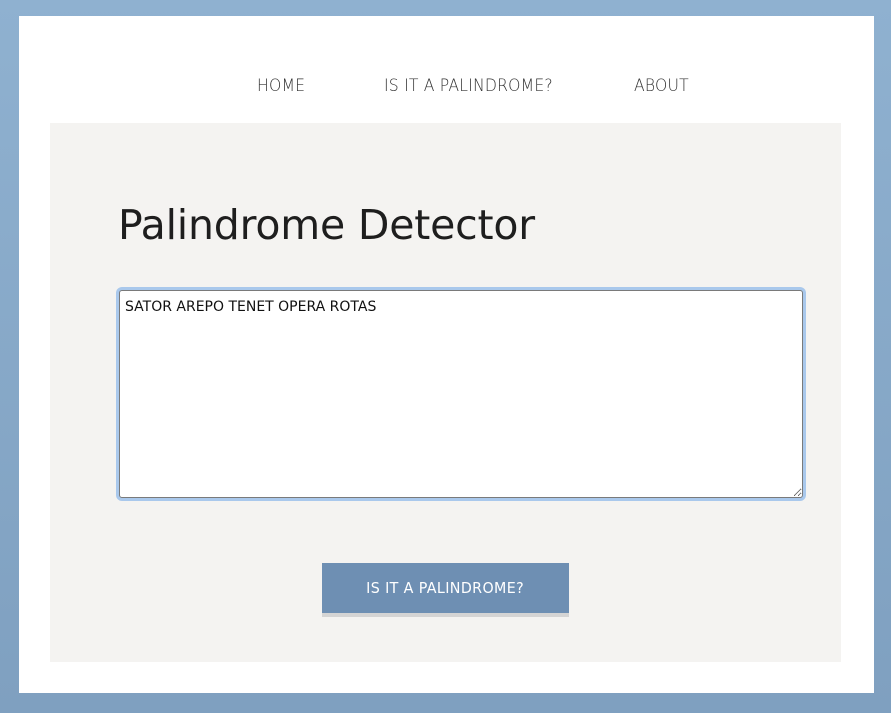 This screenshot has width=891, height=713. What do you see at coordinates (468, 86) in the screenshot?
I see `nav-item-is-it-a-palindrome: IS IT A PALINDROME?` at bounding box center [468, 86].